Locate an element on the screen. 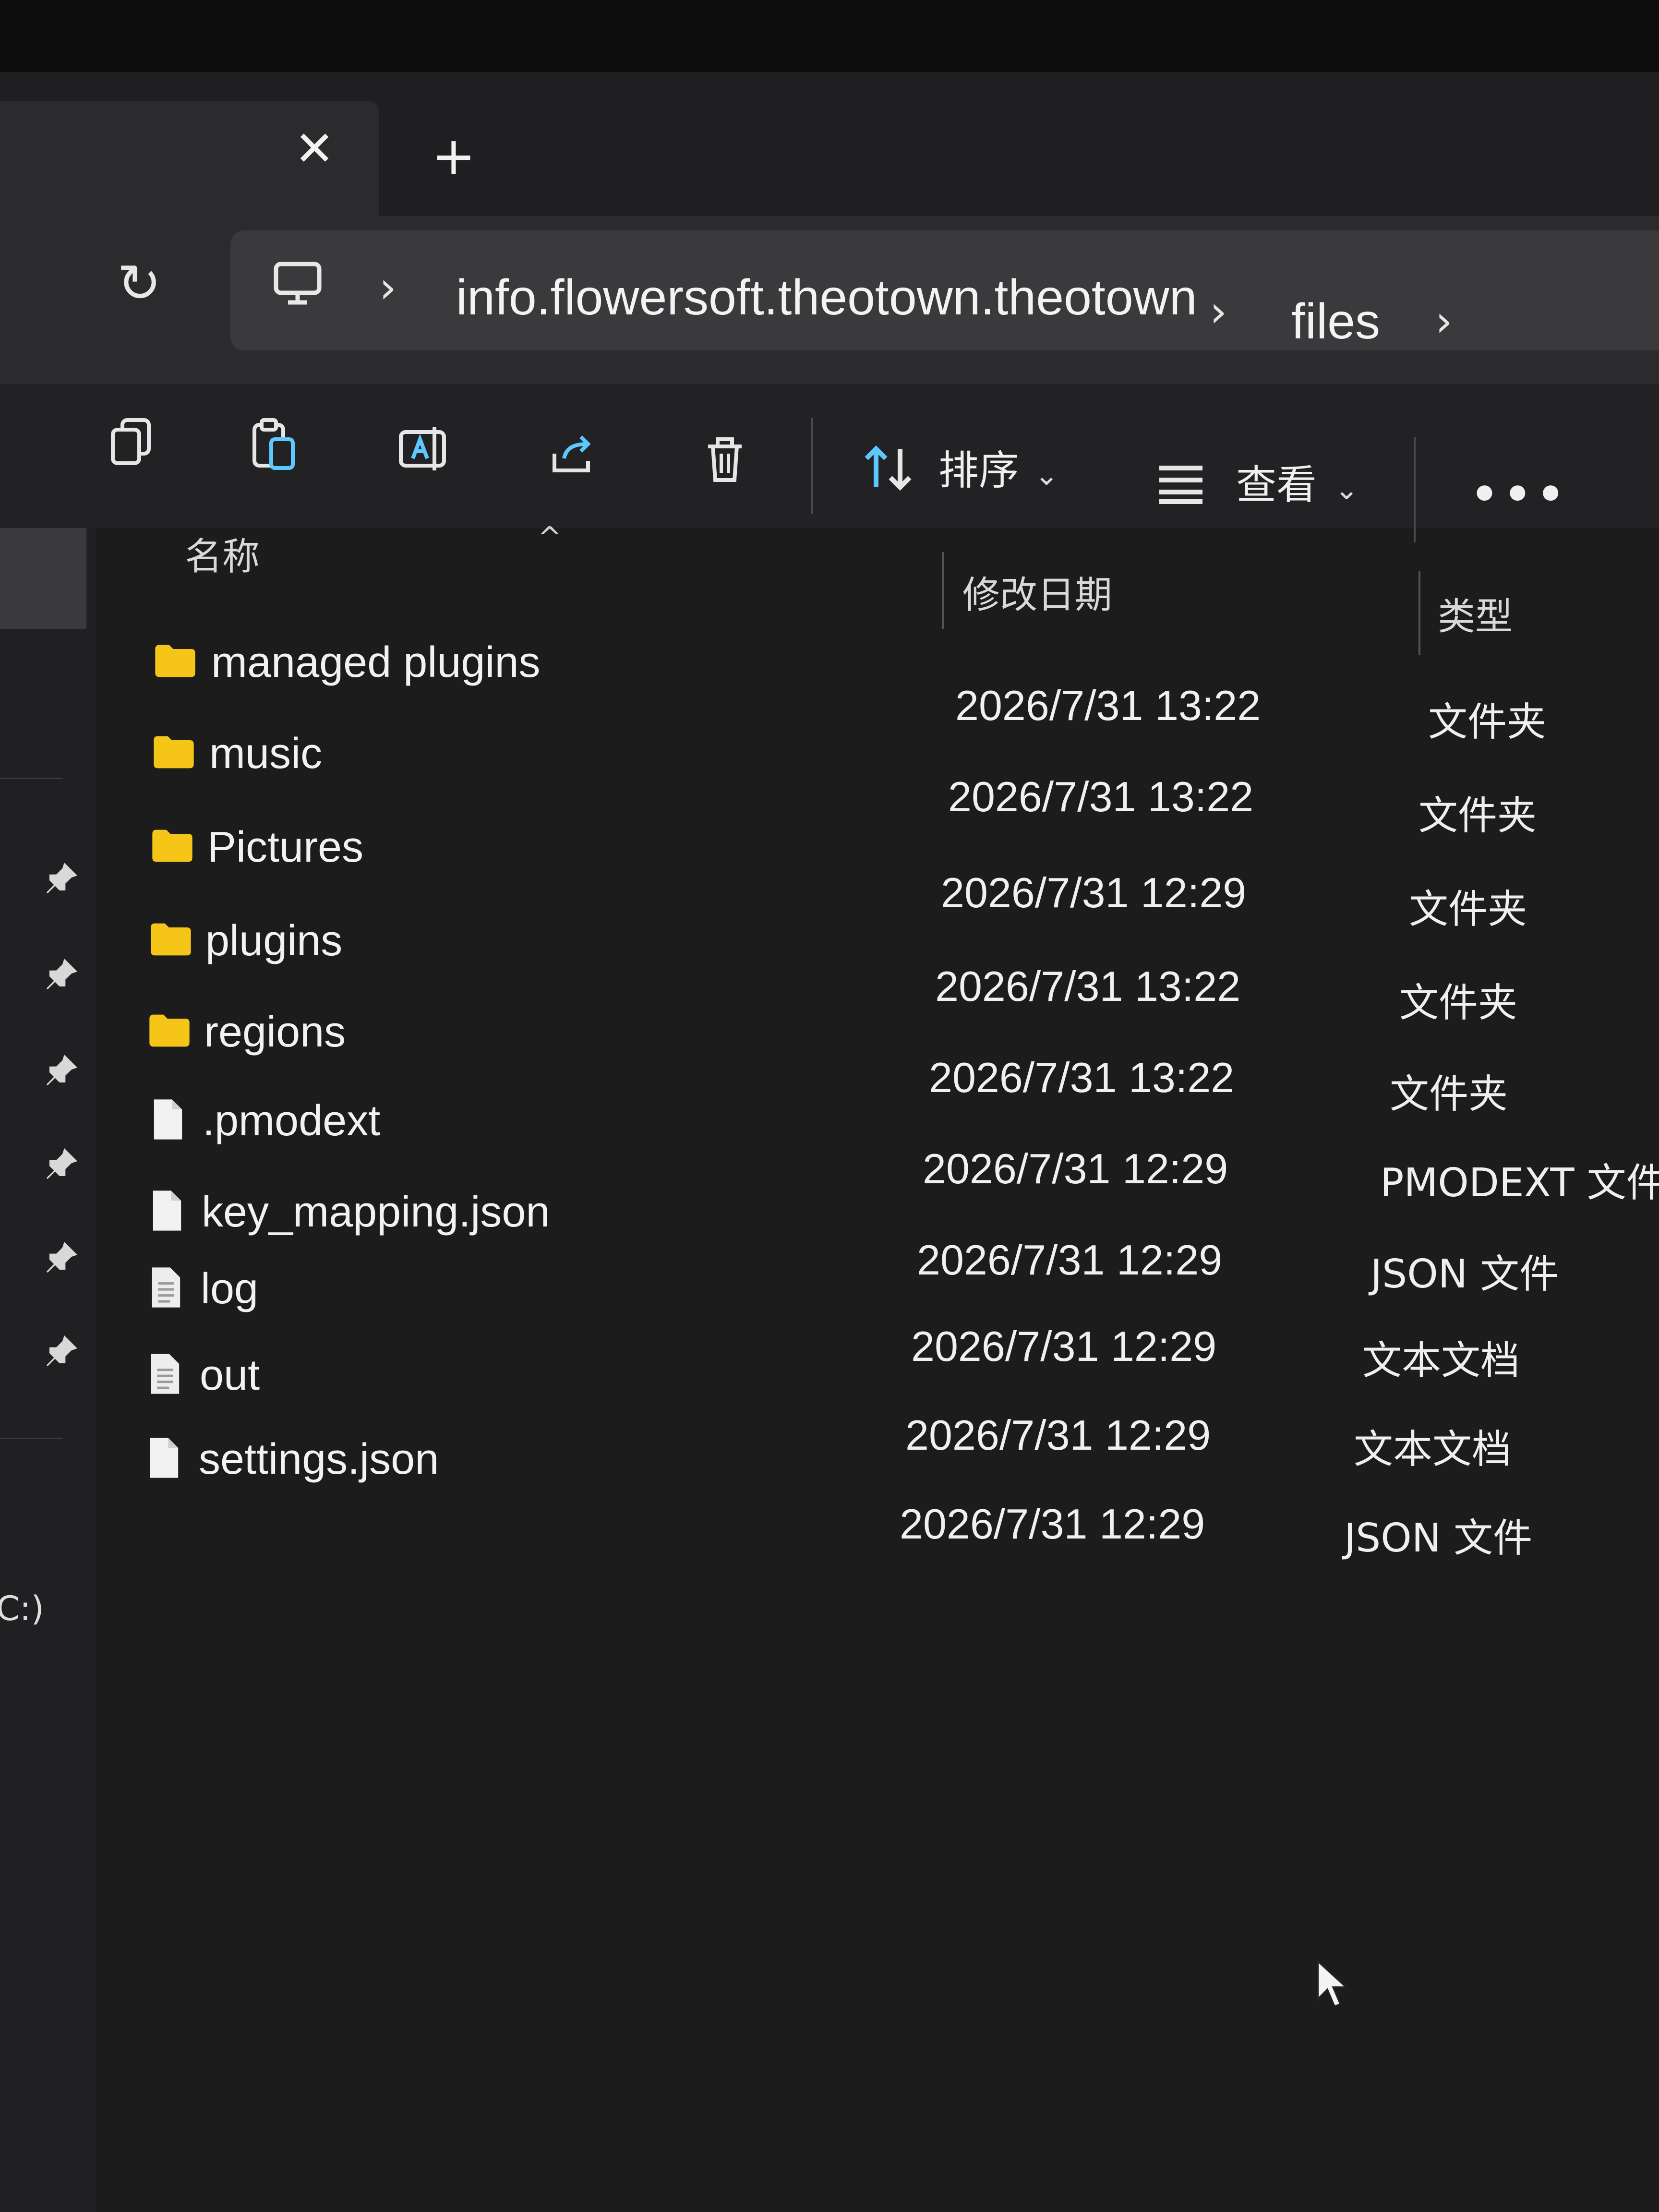  copy-icon is located at coordinates (132, 441).